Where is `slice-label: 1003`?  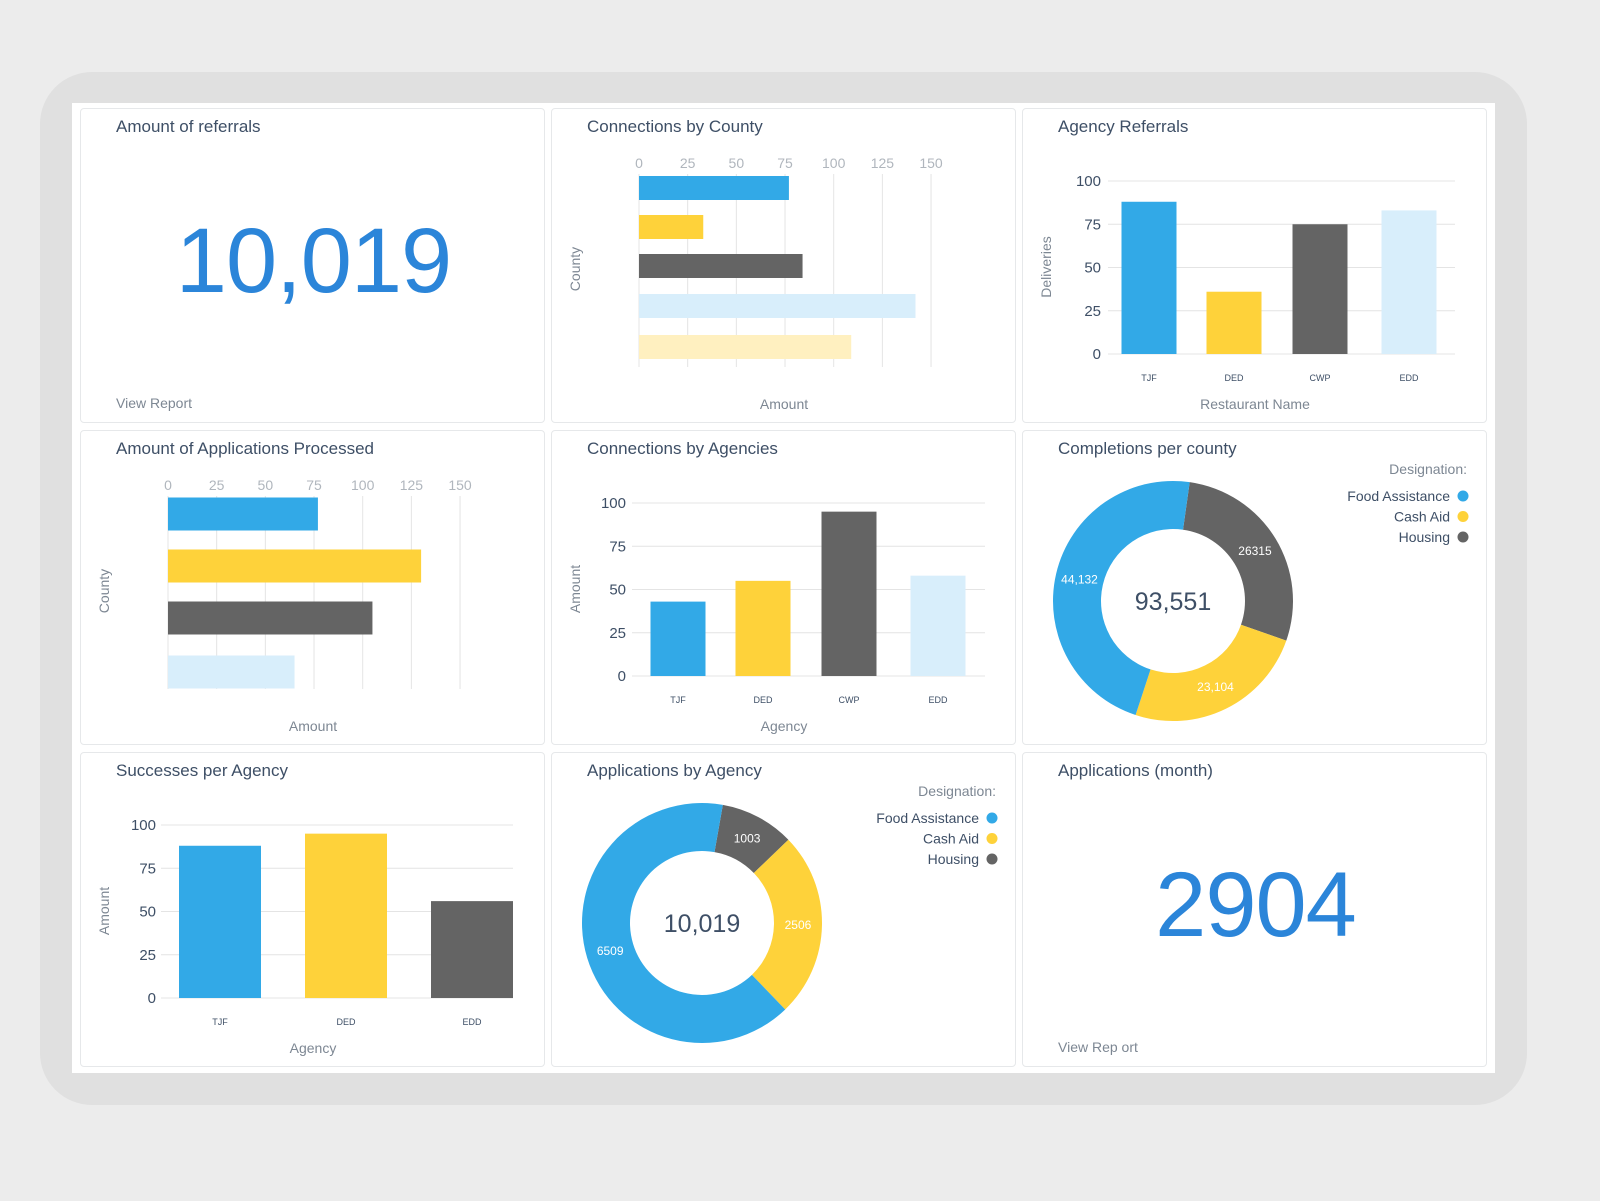
slice-label: 1003 is located at coordinates (747, 838).